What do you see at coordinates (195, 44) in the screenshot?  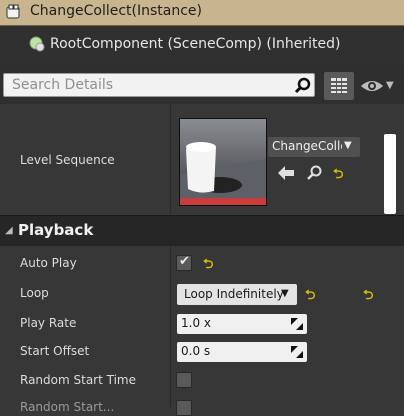 I see `root-component-label: RootComponent (SceneComp) (Inherited)` at bounding box center [195, 44].